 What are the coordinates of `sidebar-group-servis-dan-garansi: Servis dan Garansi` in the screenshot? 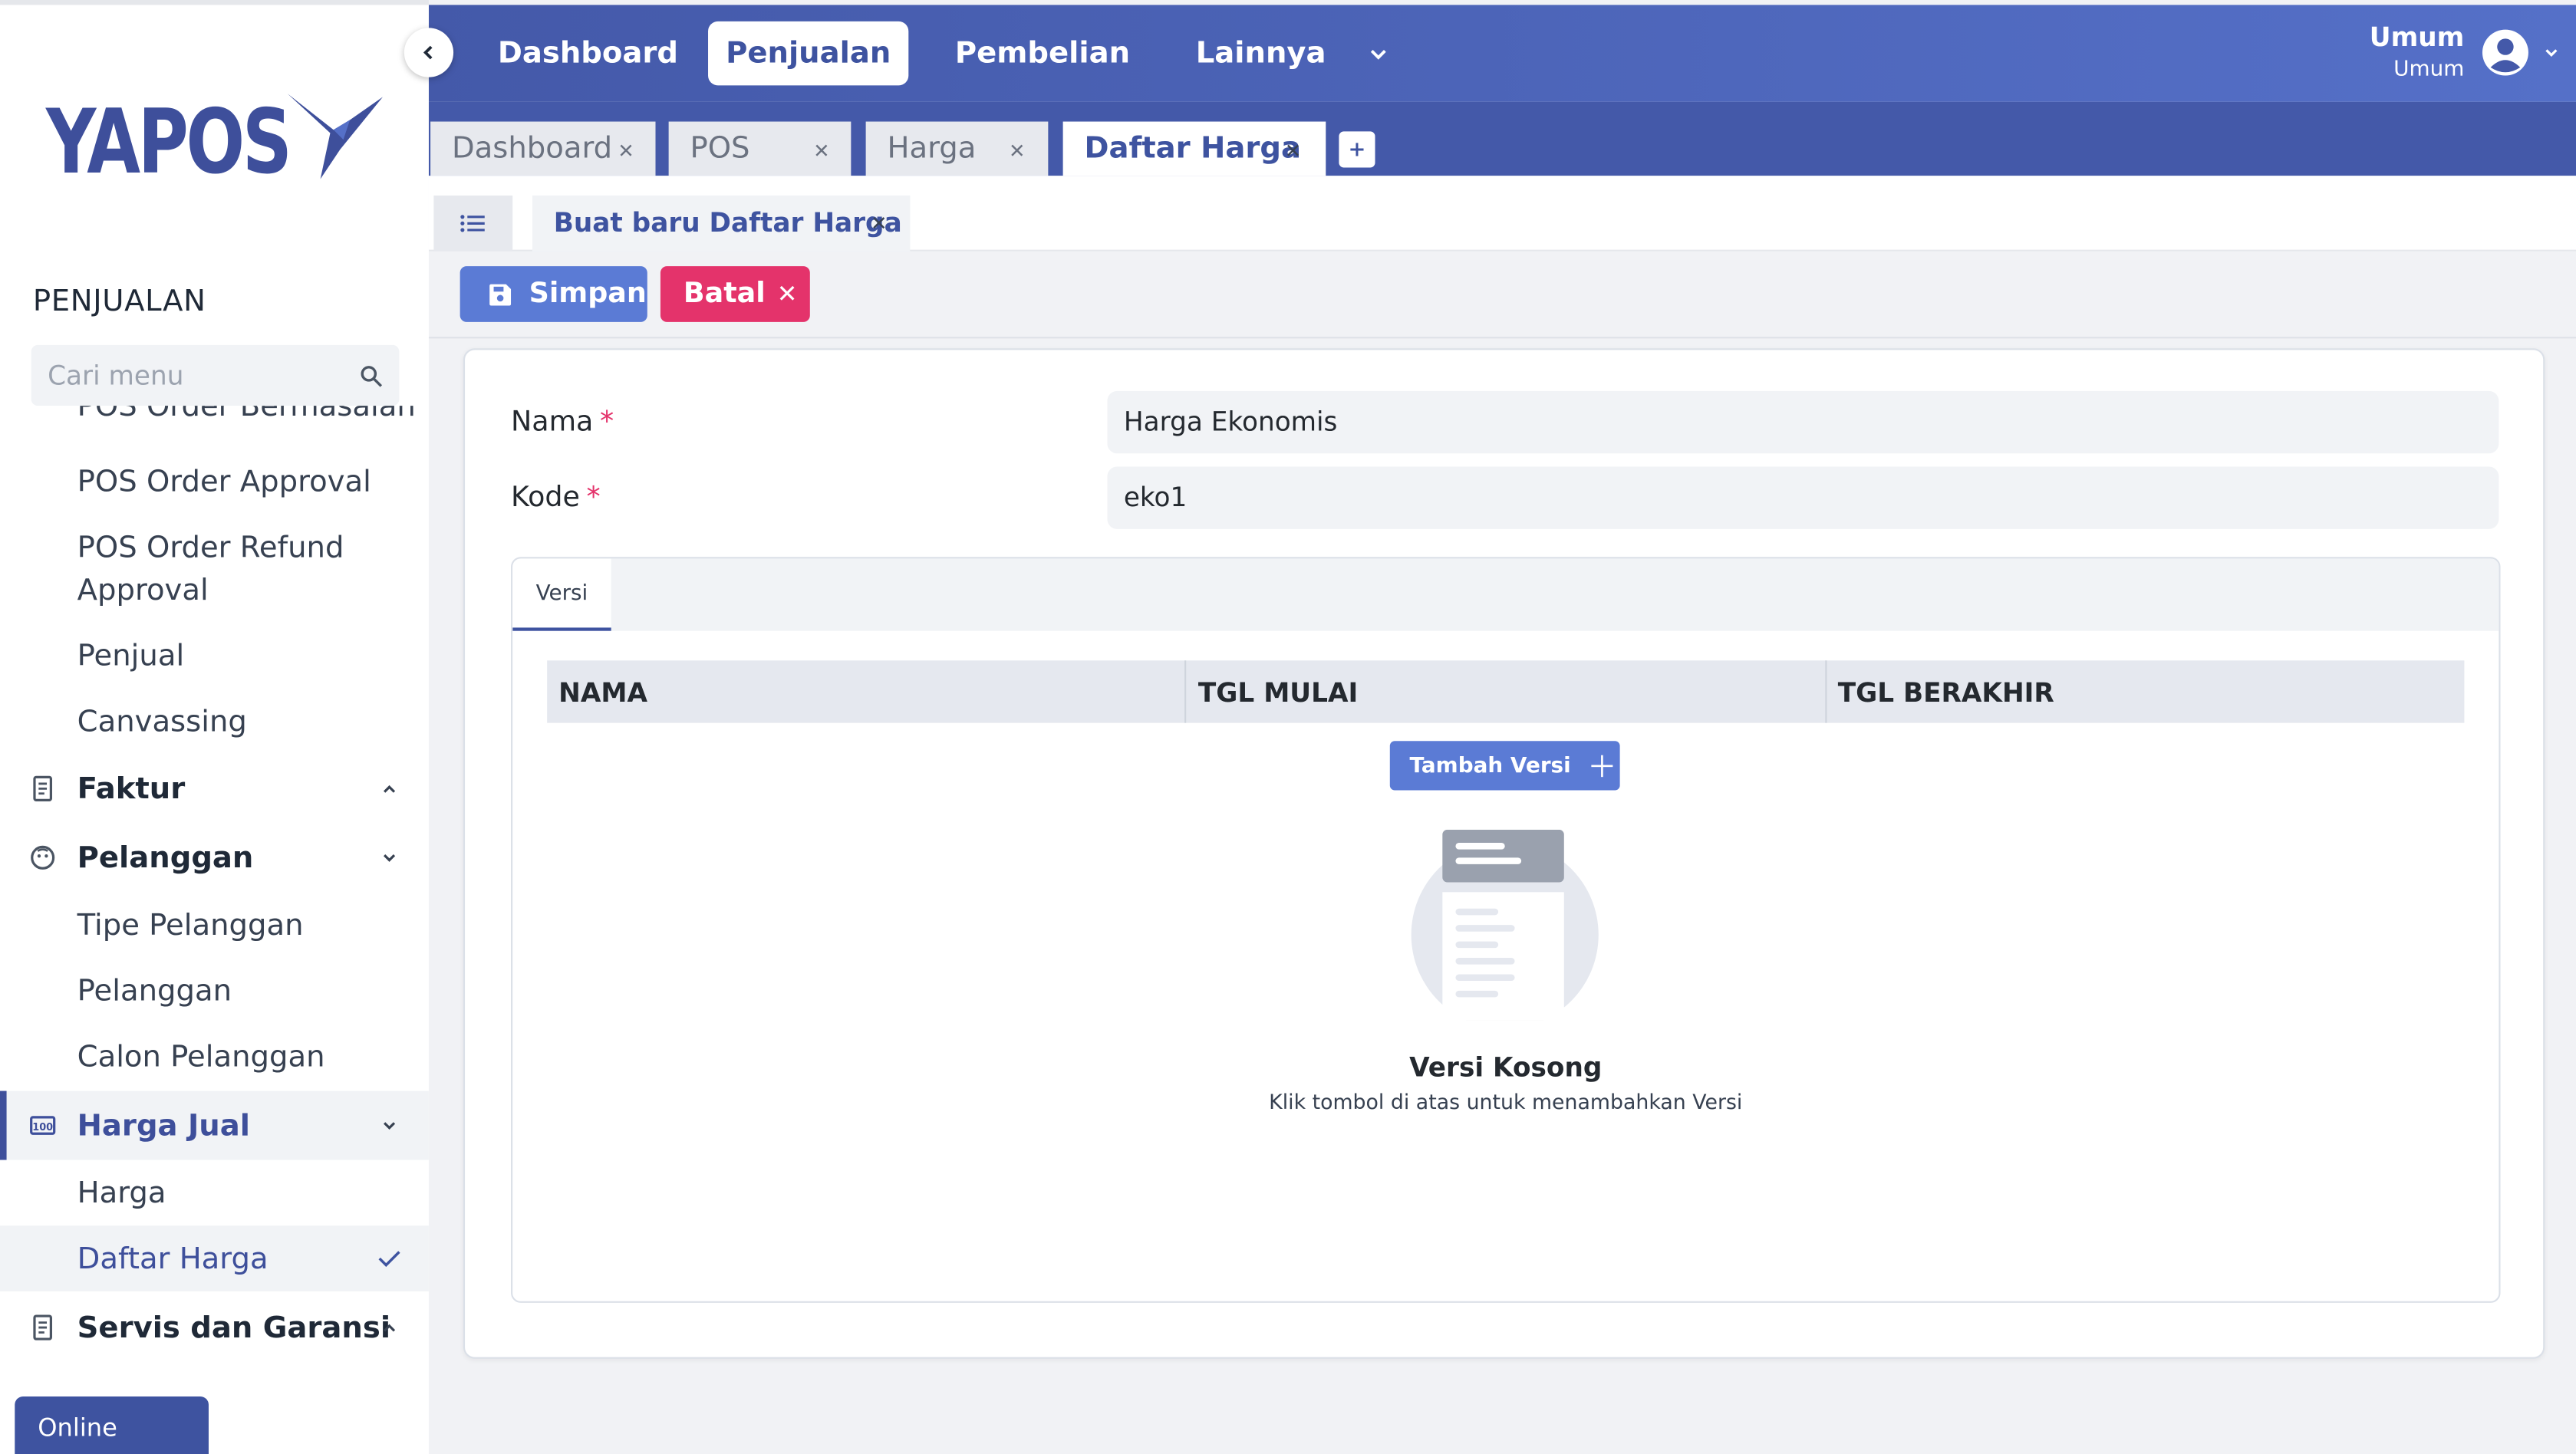 It's located at (214, 1327).